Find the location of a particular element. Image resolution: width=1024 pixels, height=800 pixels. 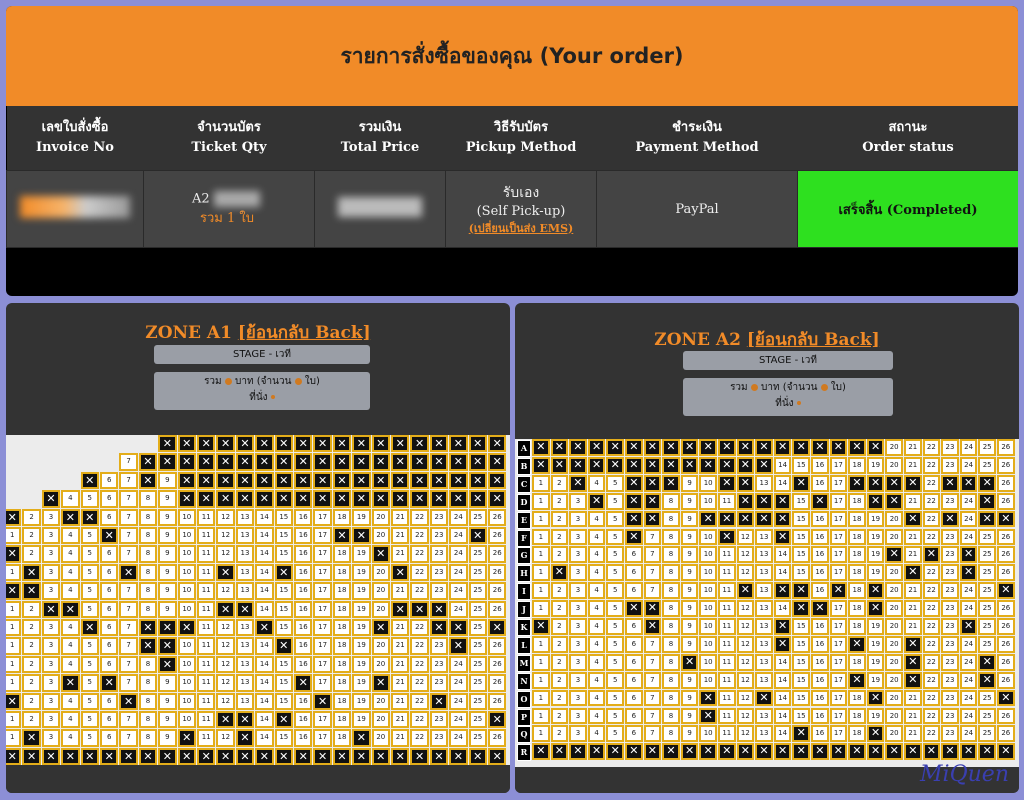

change-to-ems-link: (เปลี่ยนเป็นส่ง EMS) is located at coordinates (521, 228).